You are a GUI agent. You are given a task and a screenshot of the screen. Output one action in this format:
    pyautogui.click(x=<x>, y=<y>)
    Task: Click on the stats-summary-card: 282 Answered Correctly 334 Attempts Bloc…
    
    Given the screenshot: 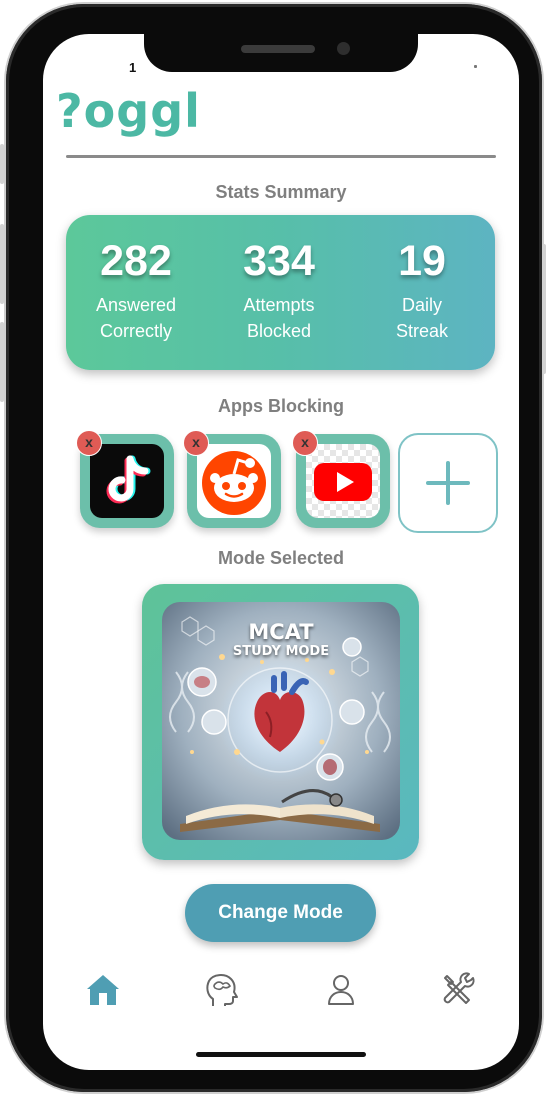 What is the action you would take?
    pyautogui.click(x=280, y=292)
    